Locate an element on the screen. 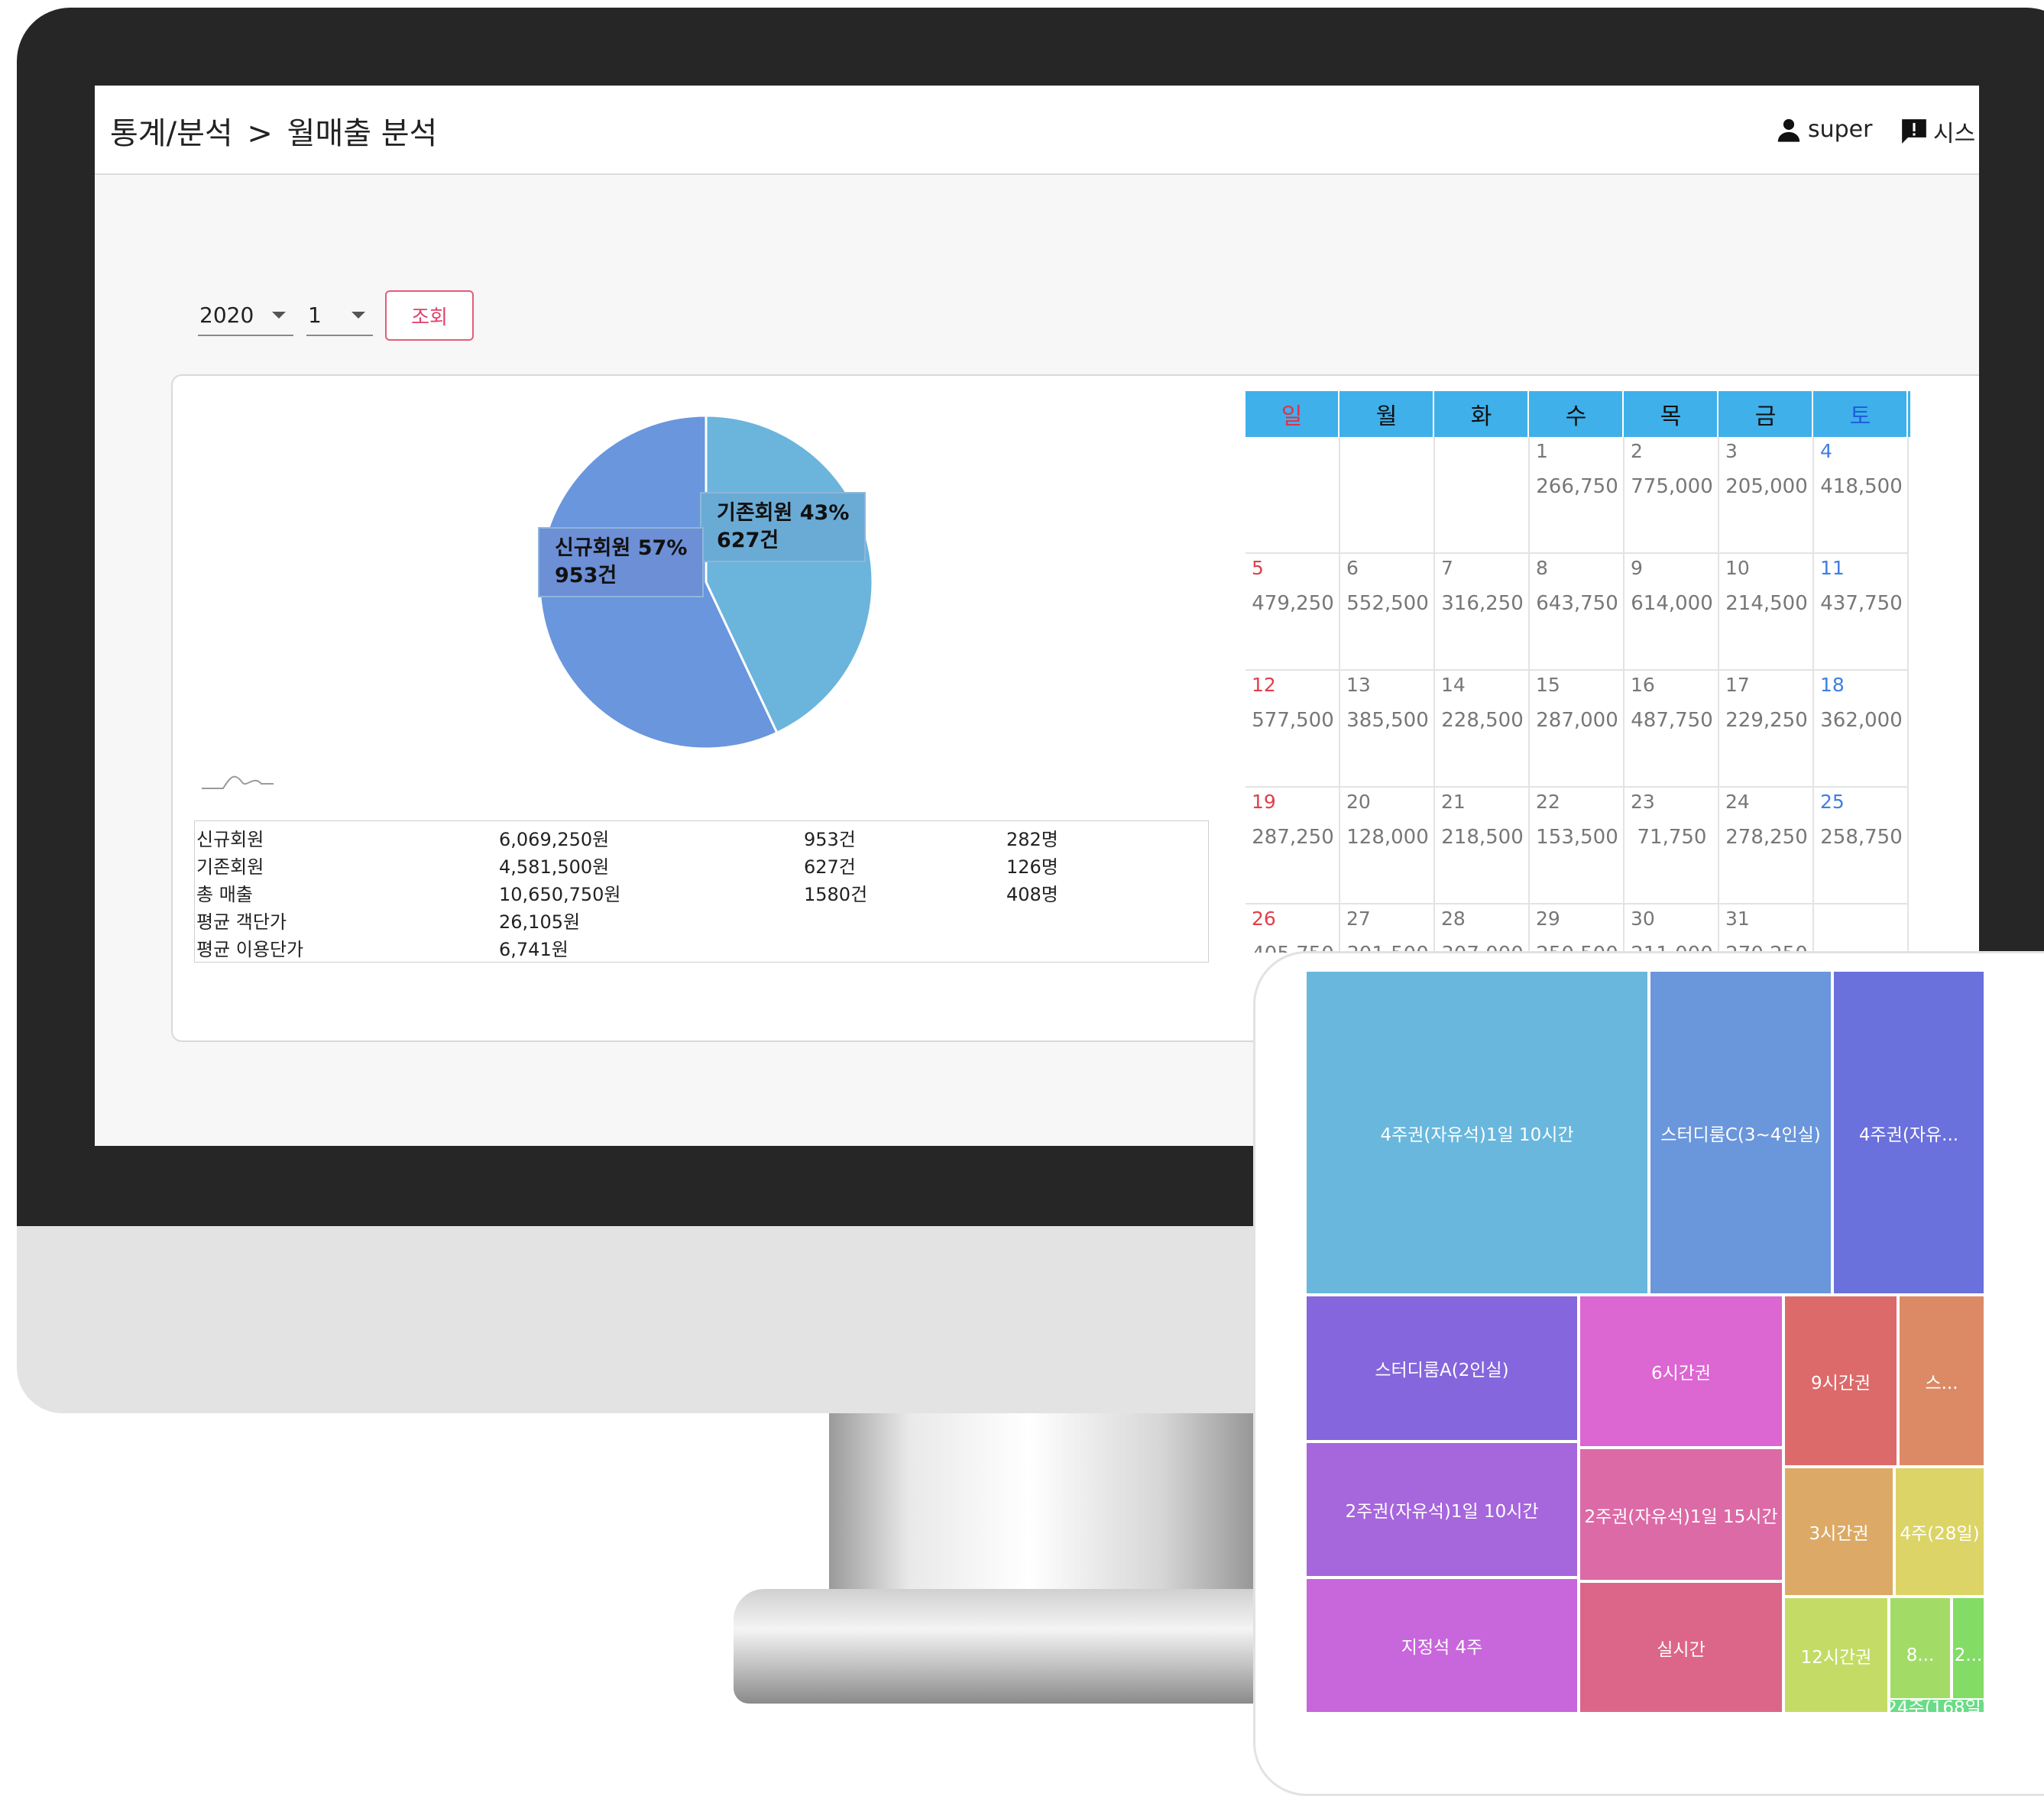  calendar-day: 3 205,000 is located at coordinates (1766, 496).